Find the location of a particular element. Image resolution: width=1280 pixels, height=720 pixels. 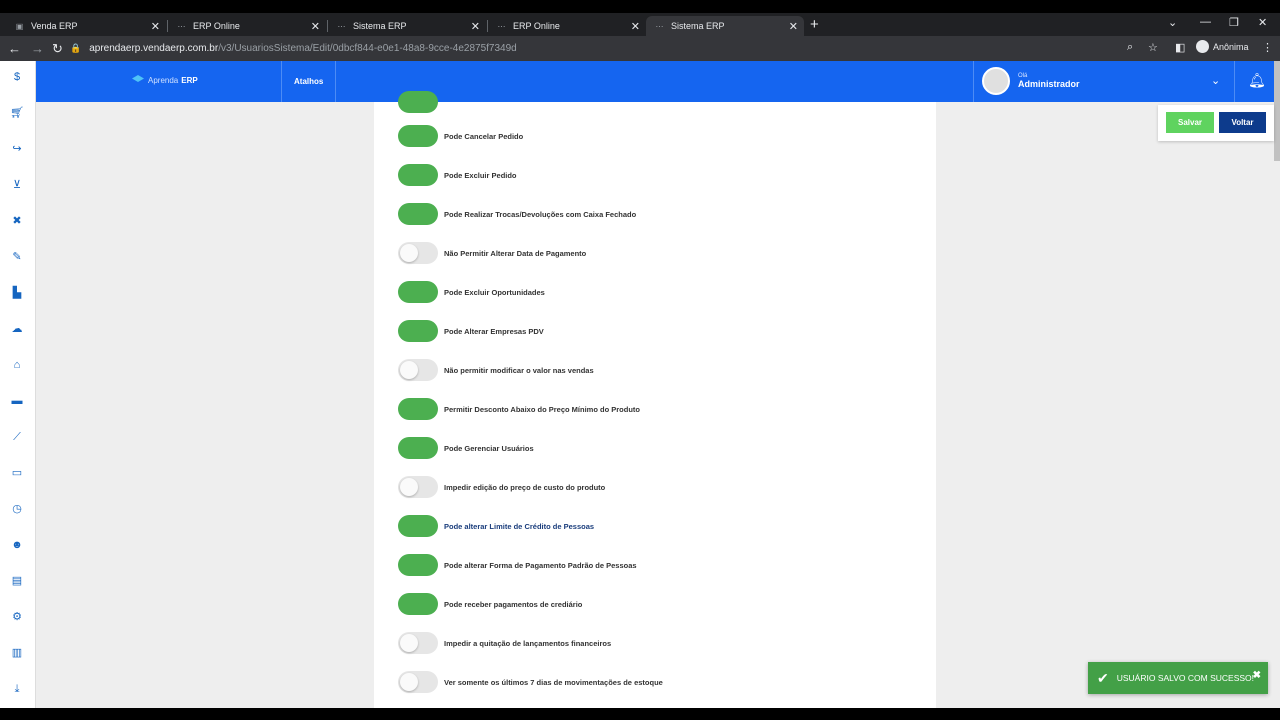

logo-text: Aprenda is located at coordinates (163, 80).